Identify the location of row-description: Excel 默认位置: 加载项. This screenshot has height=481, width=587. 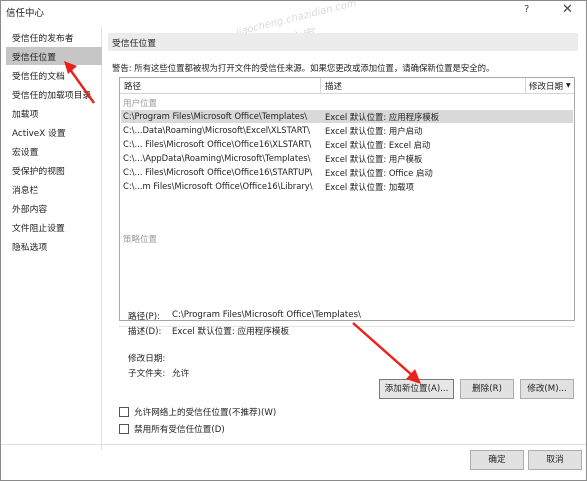
(369, 187).